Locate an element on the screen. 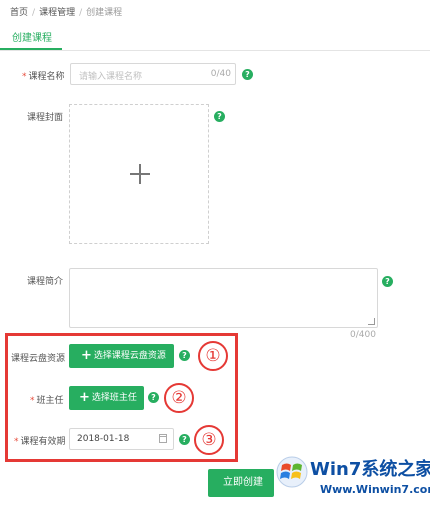 The width and height of the screenshot is (430, 506). head-teacher-label-text: 班主任 is located at coordinates (50, 401).